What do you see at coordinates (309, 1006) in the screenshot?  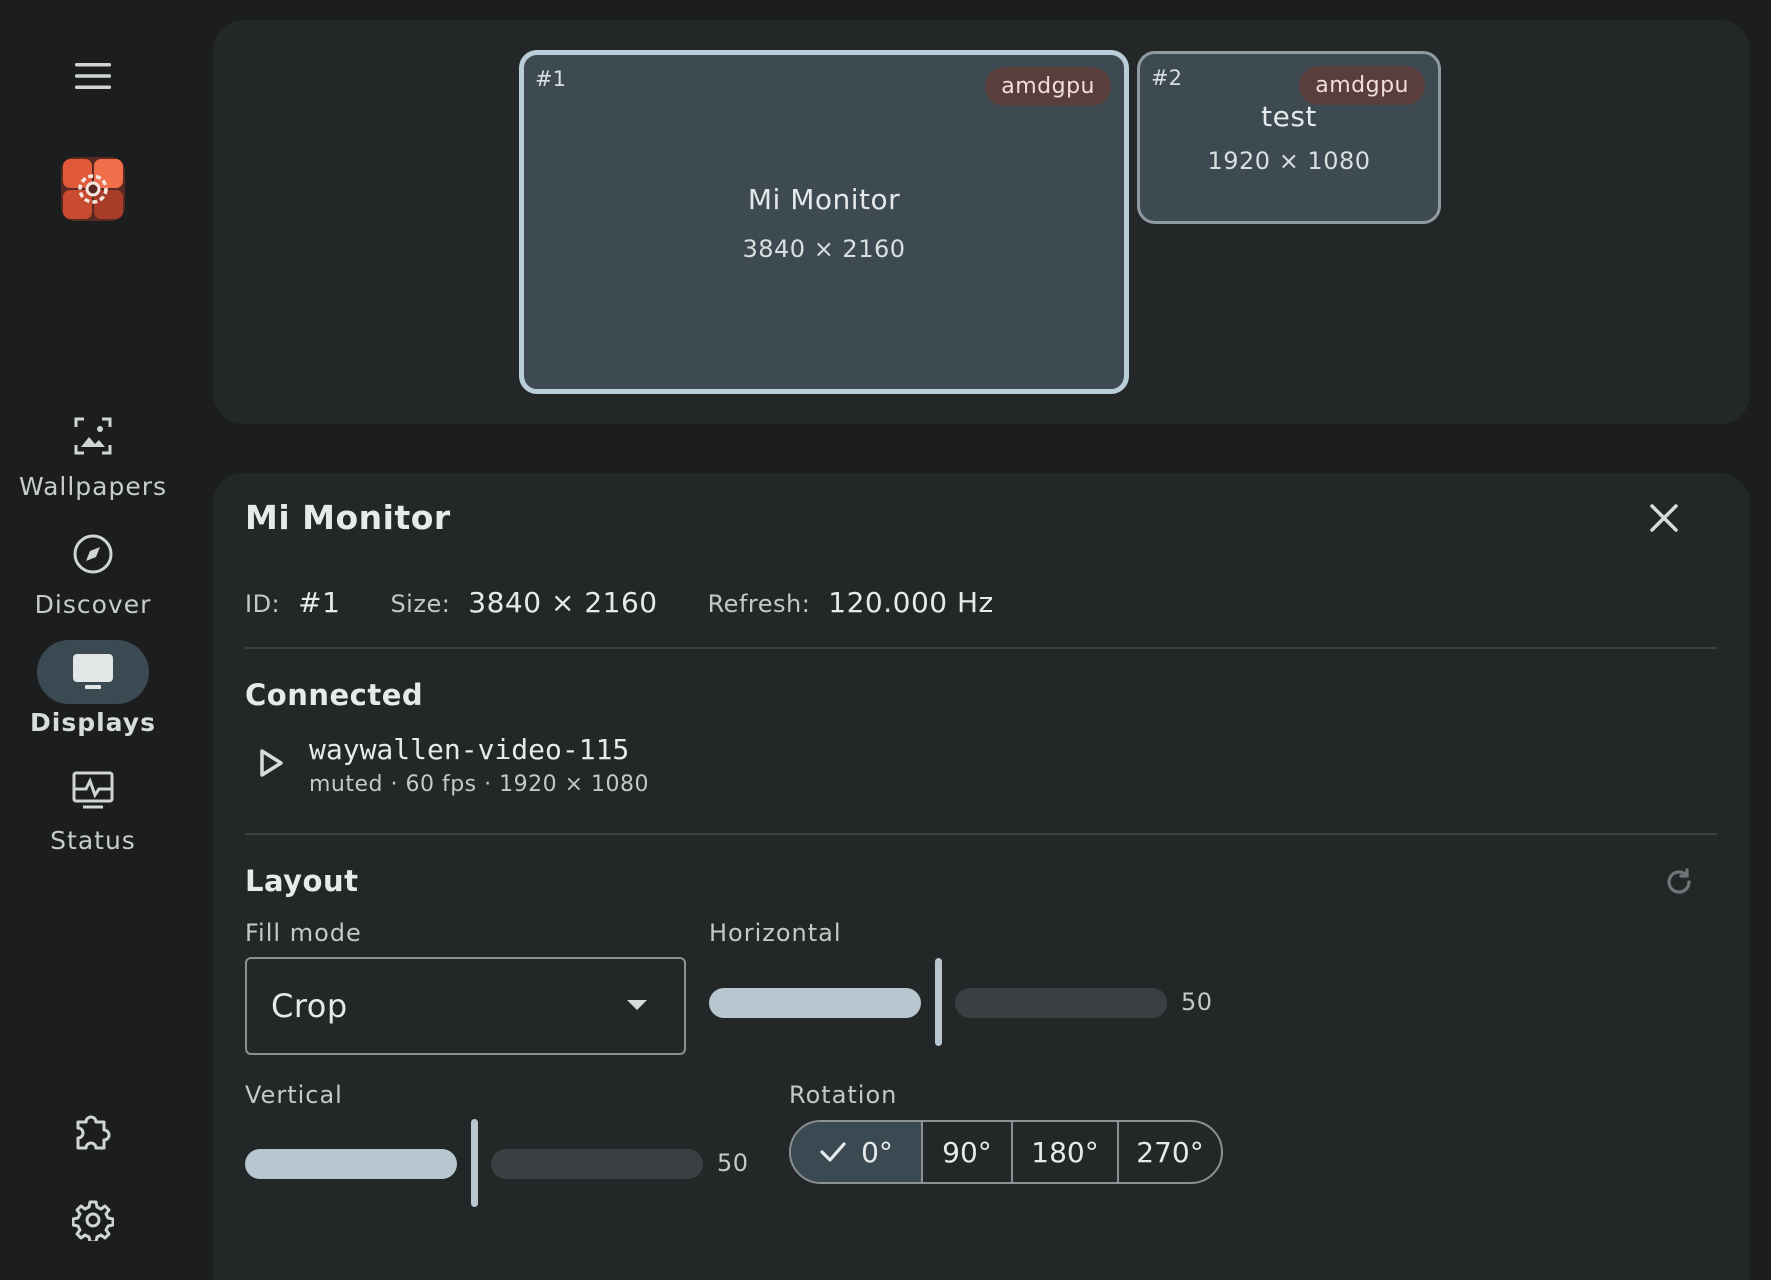 I see `fill-mode-value: Crop` at bounding box center [309, 1006].